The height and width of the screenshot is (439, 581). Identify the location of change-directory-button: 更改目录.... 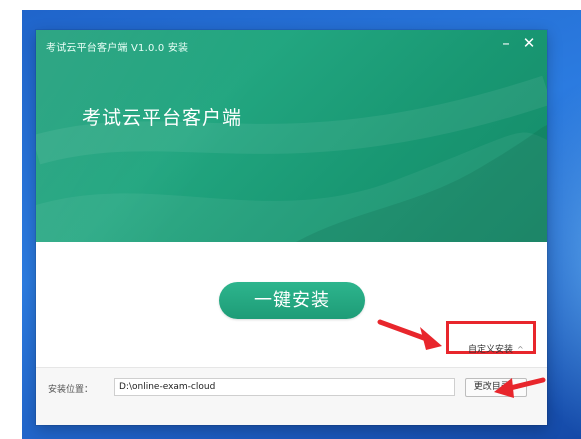
(496, 387).